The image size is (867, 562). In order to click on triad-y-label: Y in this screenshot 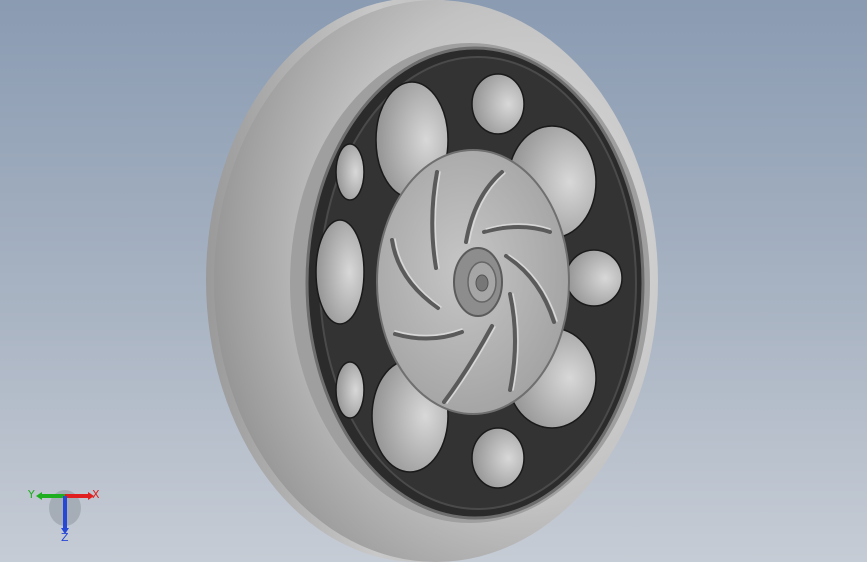, I will do `click(31, 494)`.